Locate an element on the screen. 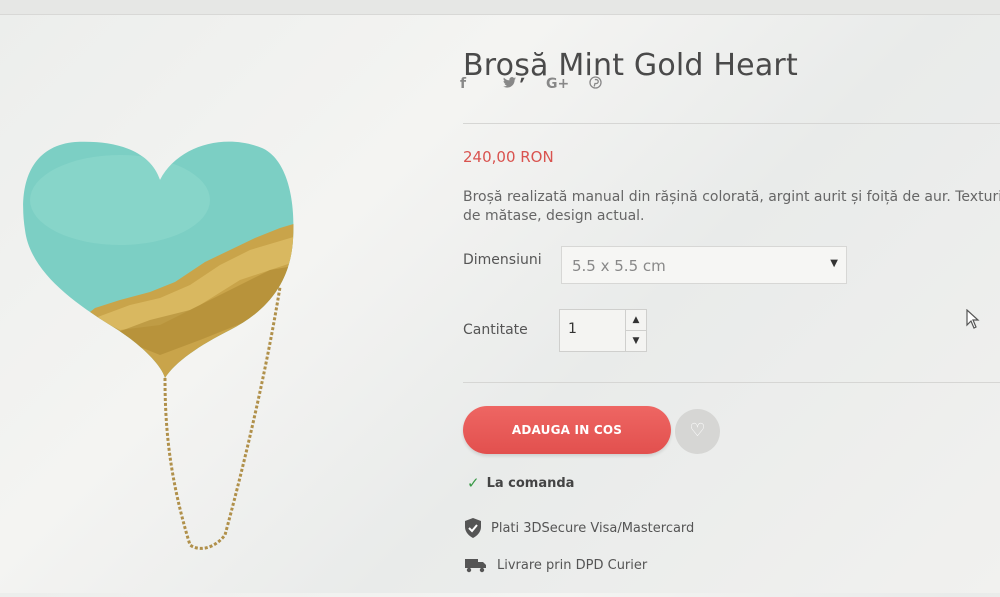 The image size is (1000, 597). delivery-info: Livrare prin DPD Curier is located at coordinates (556, 565).